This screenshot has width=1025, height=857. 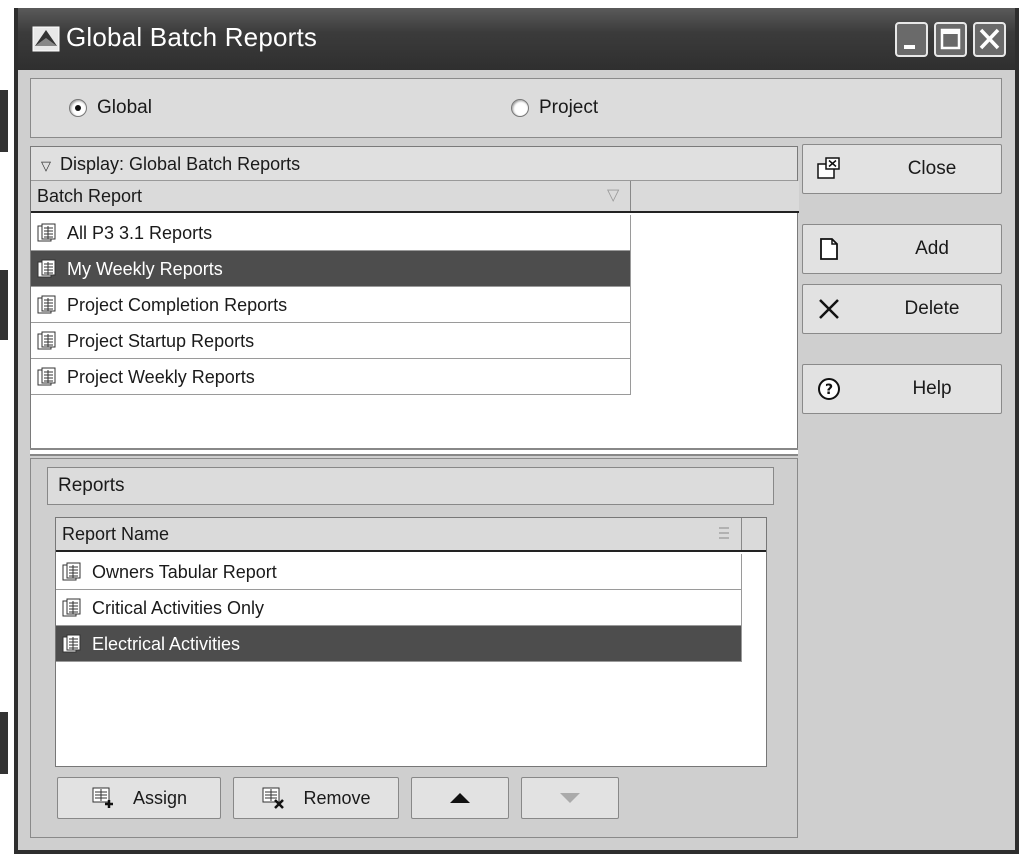 What do you see at coordinates (331, 196) in the screenshot?
I see `batch-report-header: Batch Report` at bounding box center [331, 196].